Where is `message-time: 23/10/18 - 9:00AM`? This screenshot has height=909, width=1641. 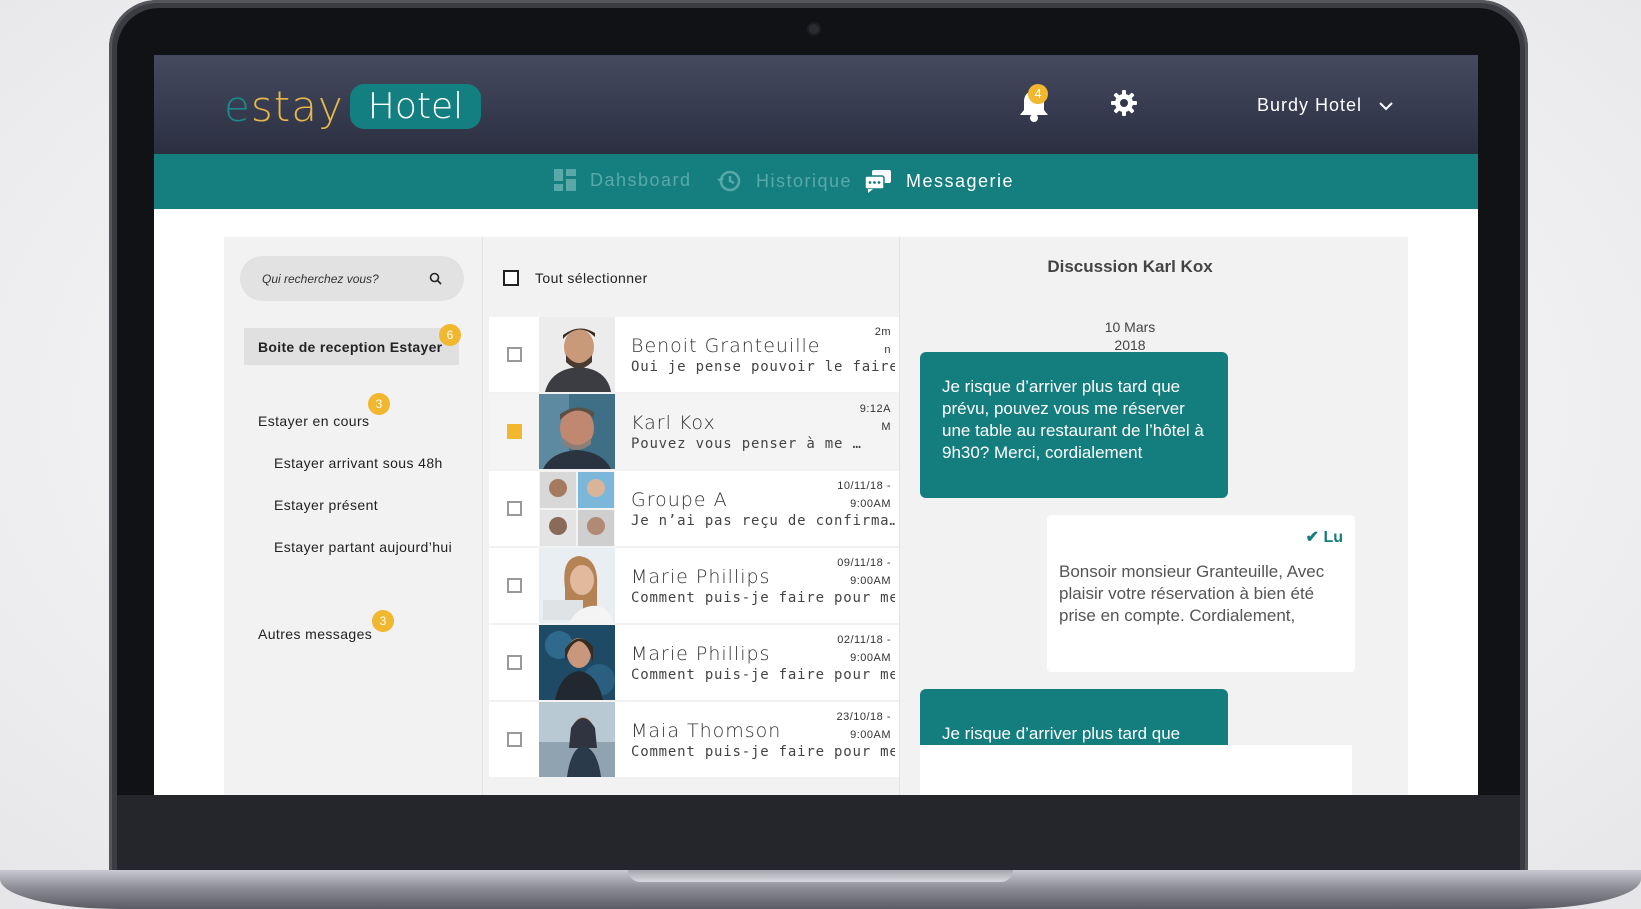 message-time: 23/10/18 - 9:00AM is located at coordinates (851, 726).